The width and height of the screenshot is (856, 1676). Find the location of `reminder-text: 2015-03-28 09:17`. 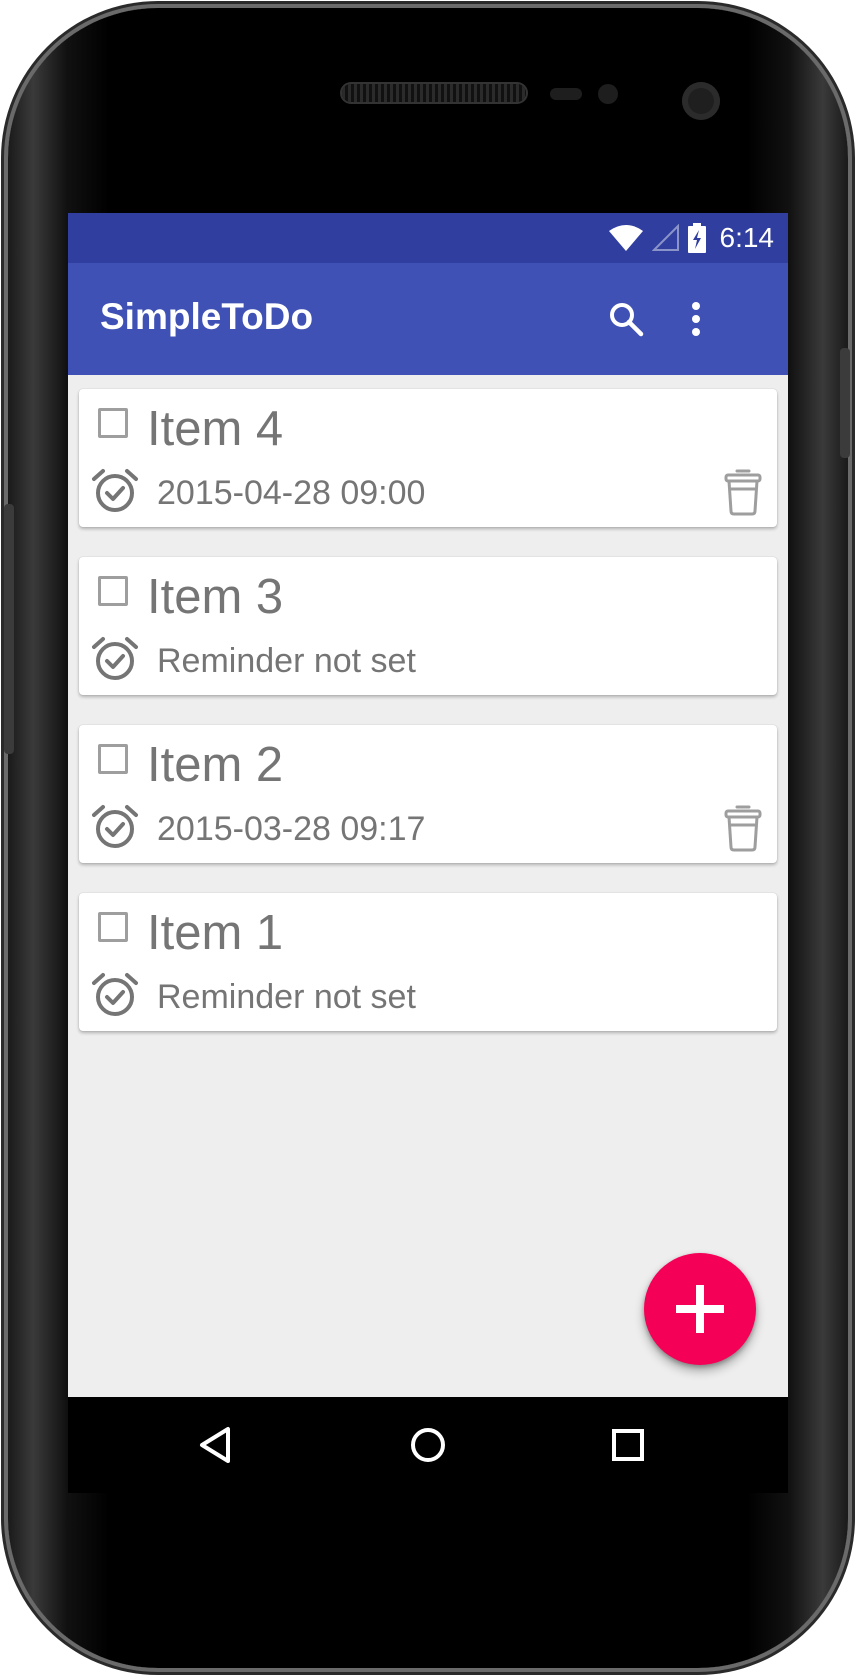

reminder-text: 2015-03-28 09:17 is located at coordinates (291, 829).